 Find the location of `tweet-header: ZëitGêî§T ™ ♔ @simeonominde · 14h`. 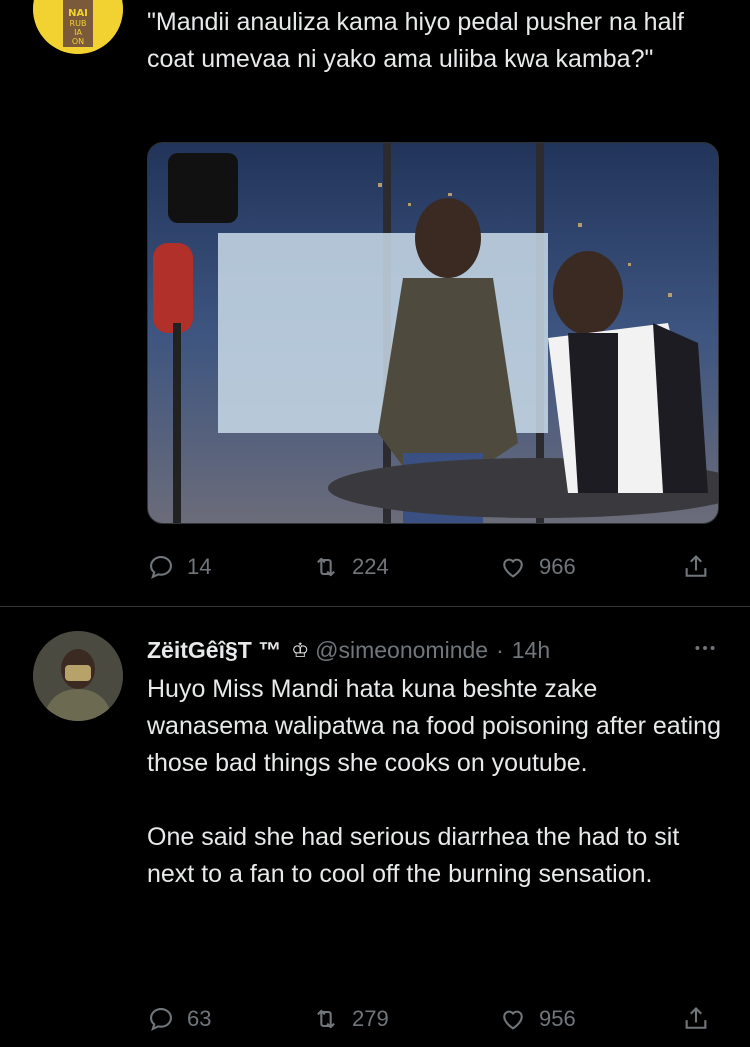

tweet-header: ZëitGêî§T ™ ♔ @simeonominde · 14h is located at coordinates (434, 650).